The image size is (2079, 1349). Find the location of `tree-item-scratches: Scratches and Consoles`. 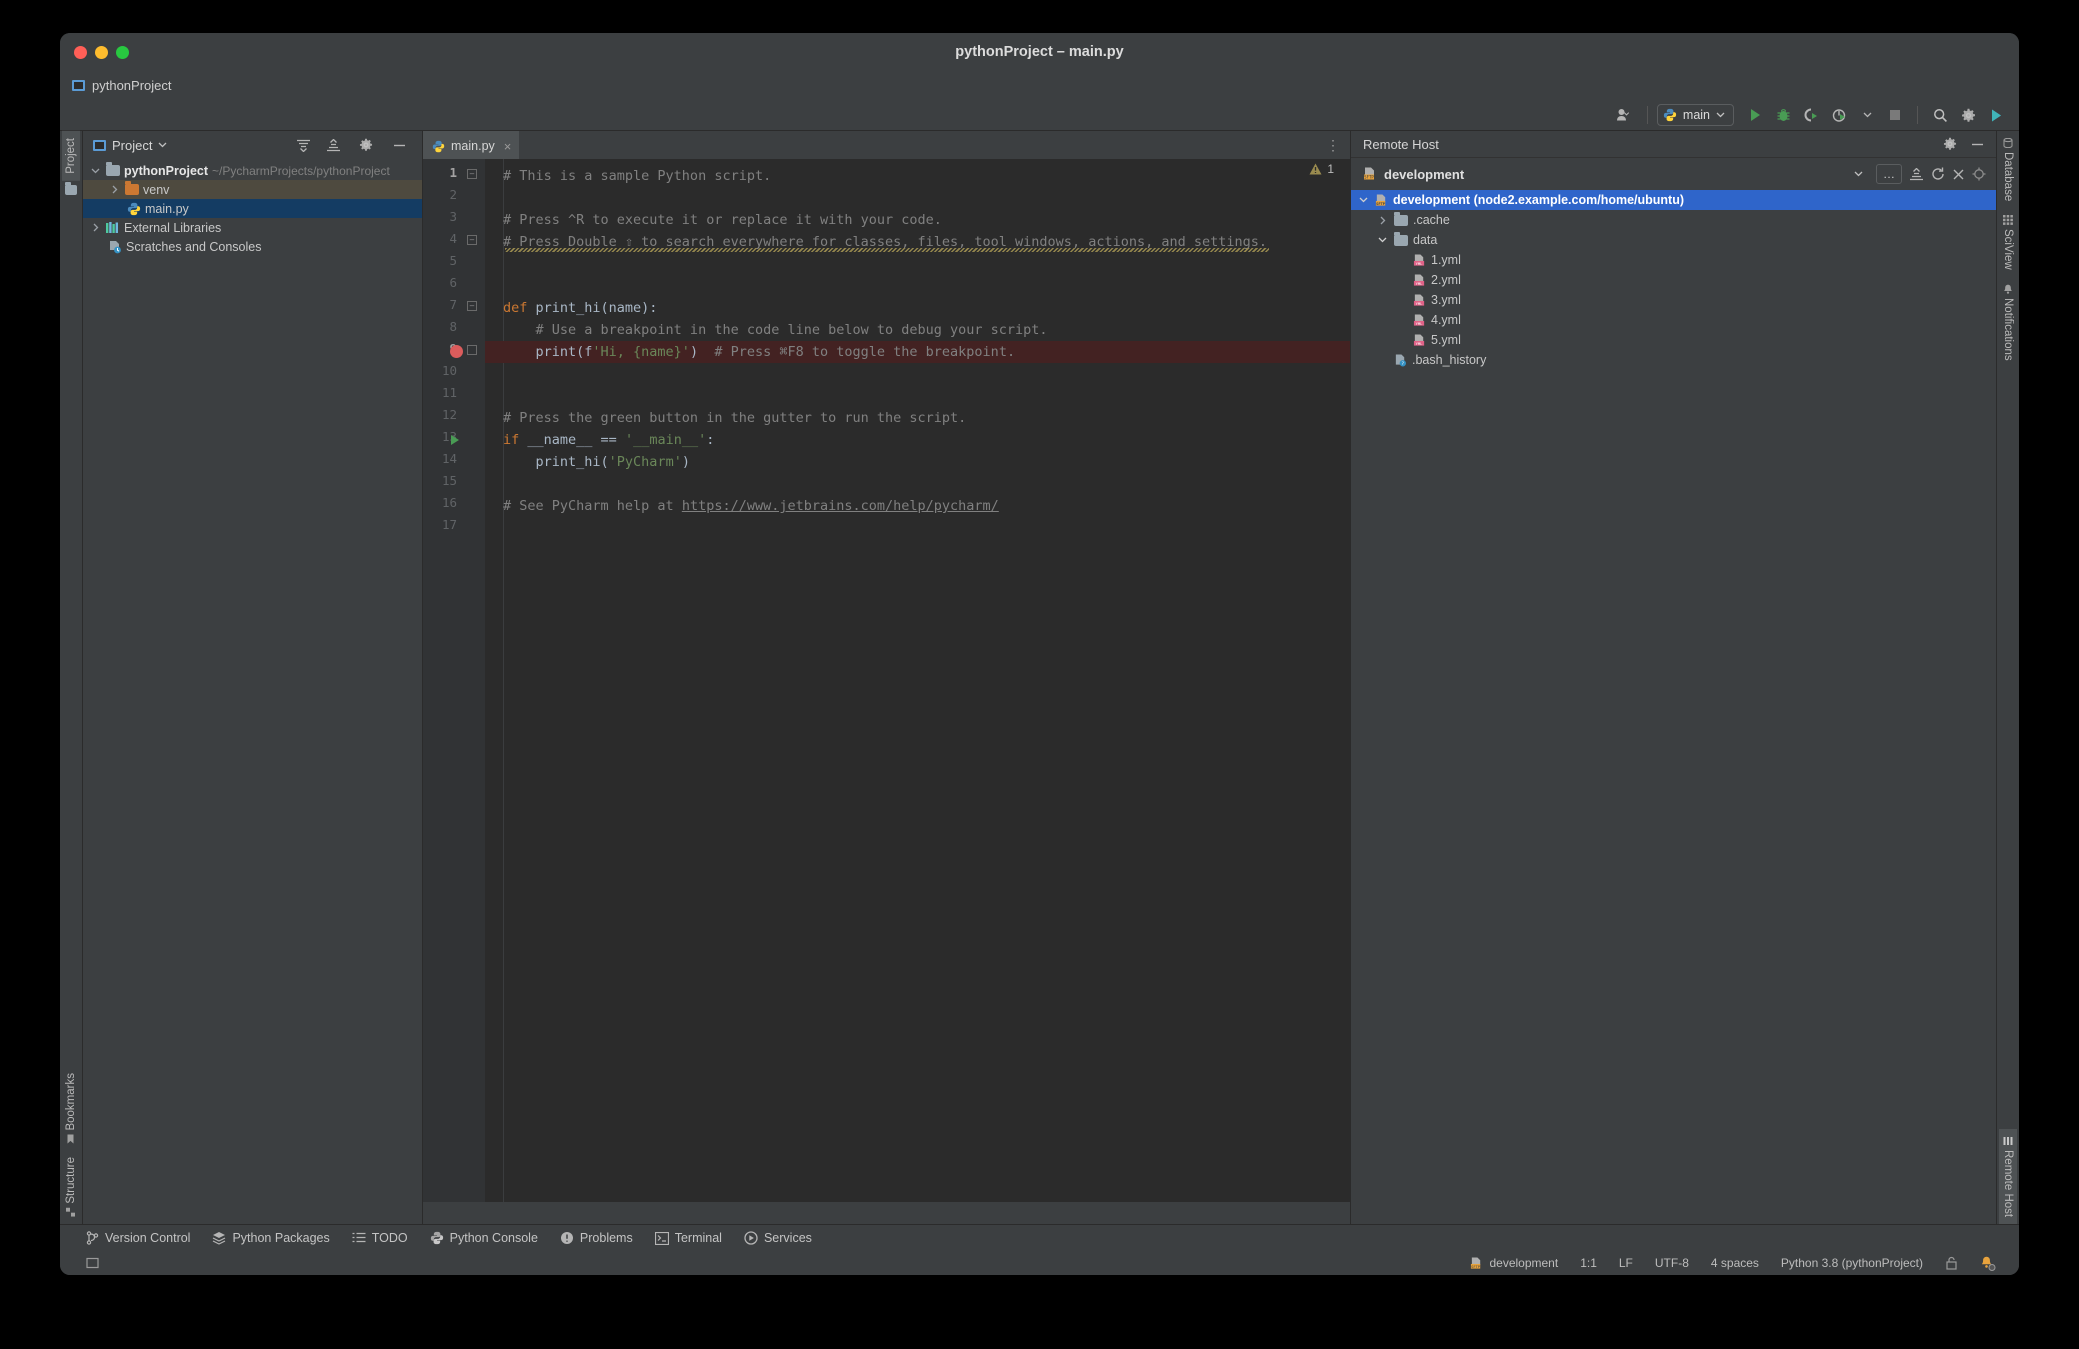

tree-item-scratches: Scratches and Consoles is located at coordinates (252, 246).